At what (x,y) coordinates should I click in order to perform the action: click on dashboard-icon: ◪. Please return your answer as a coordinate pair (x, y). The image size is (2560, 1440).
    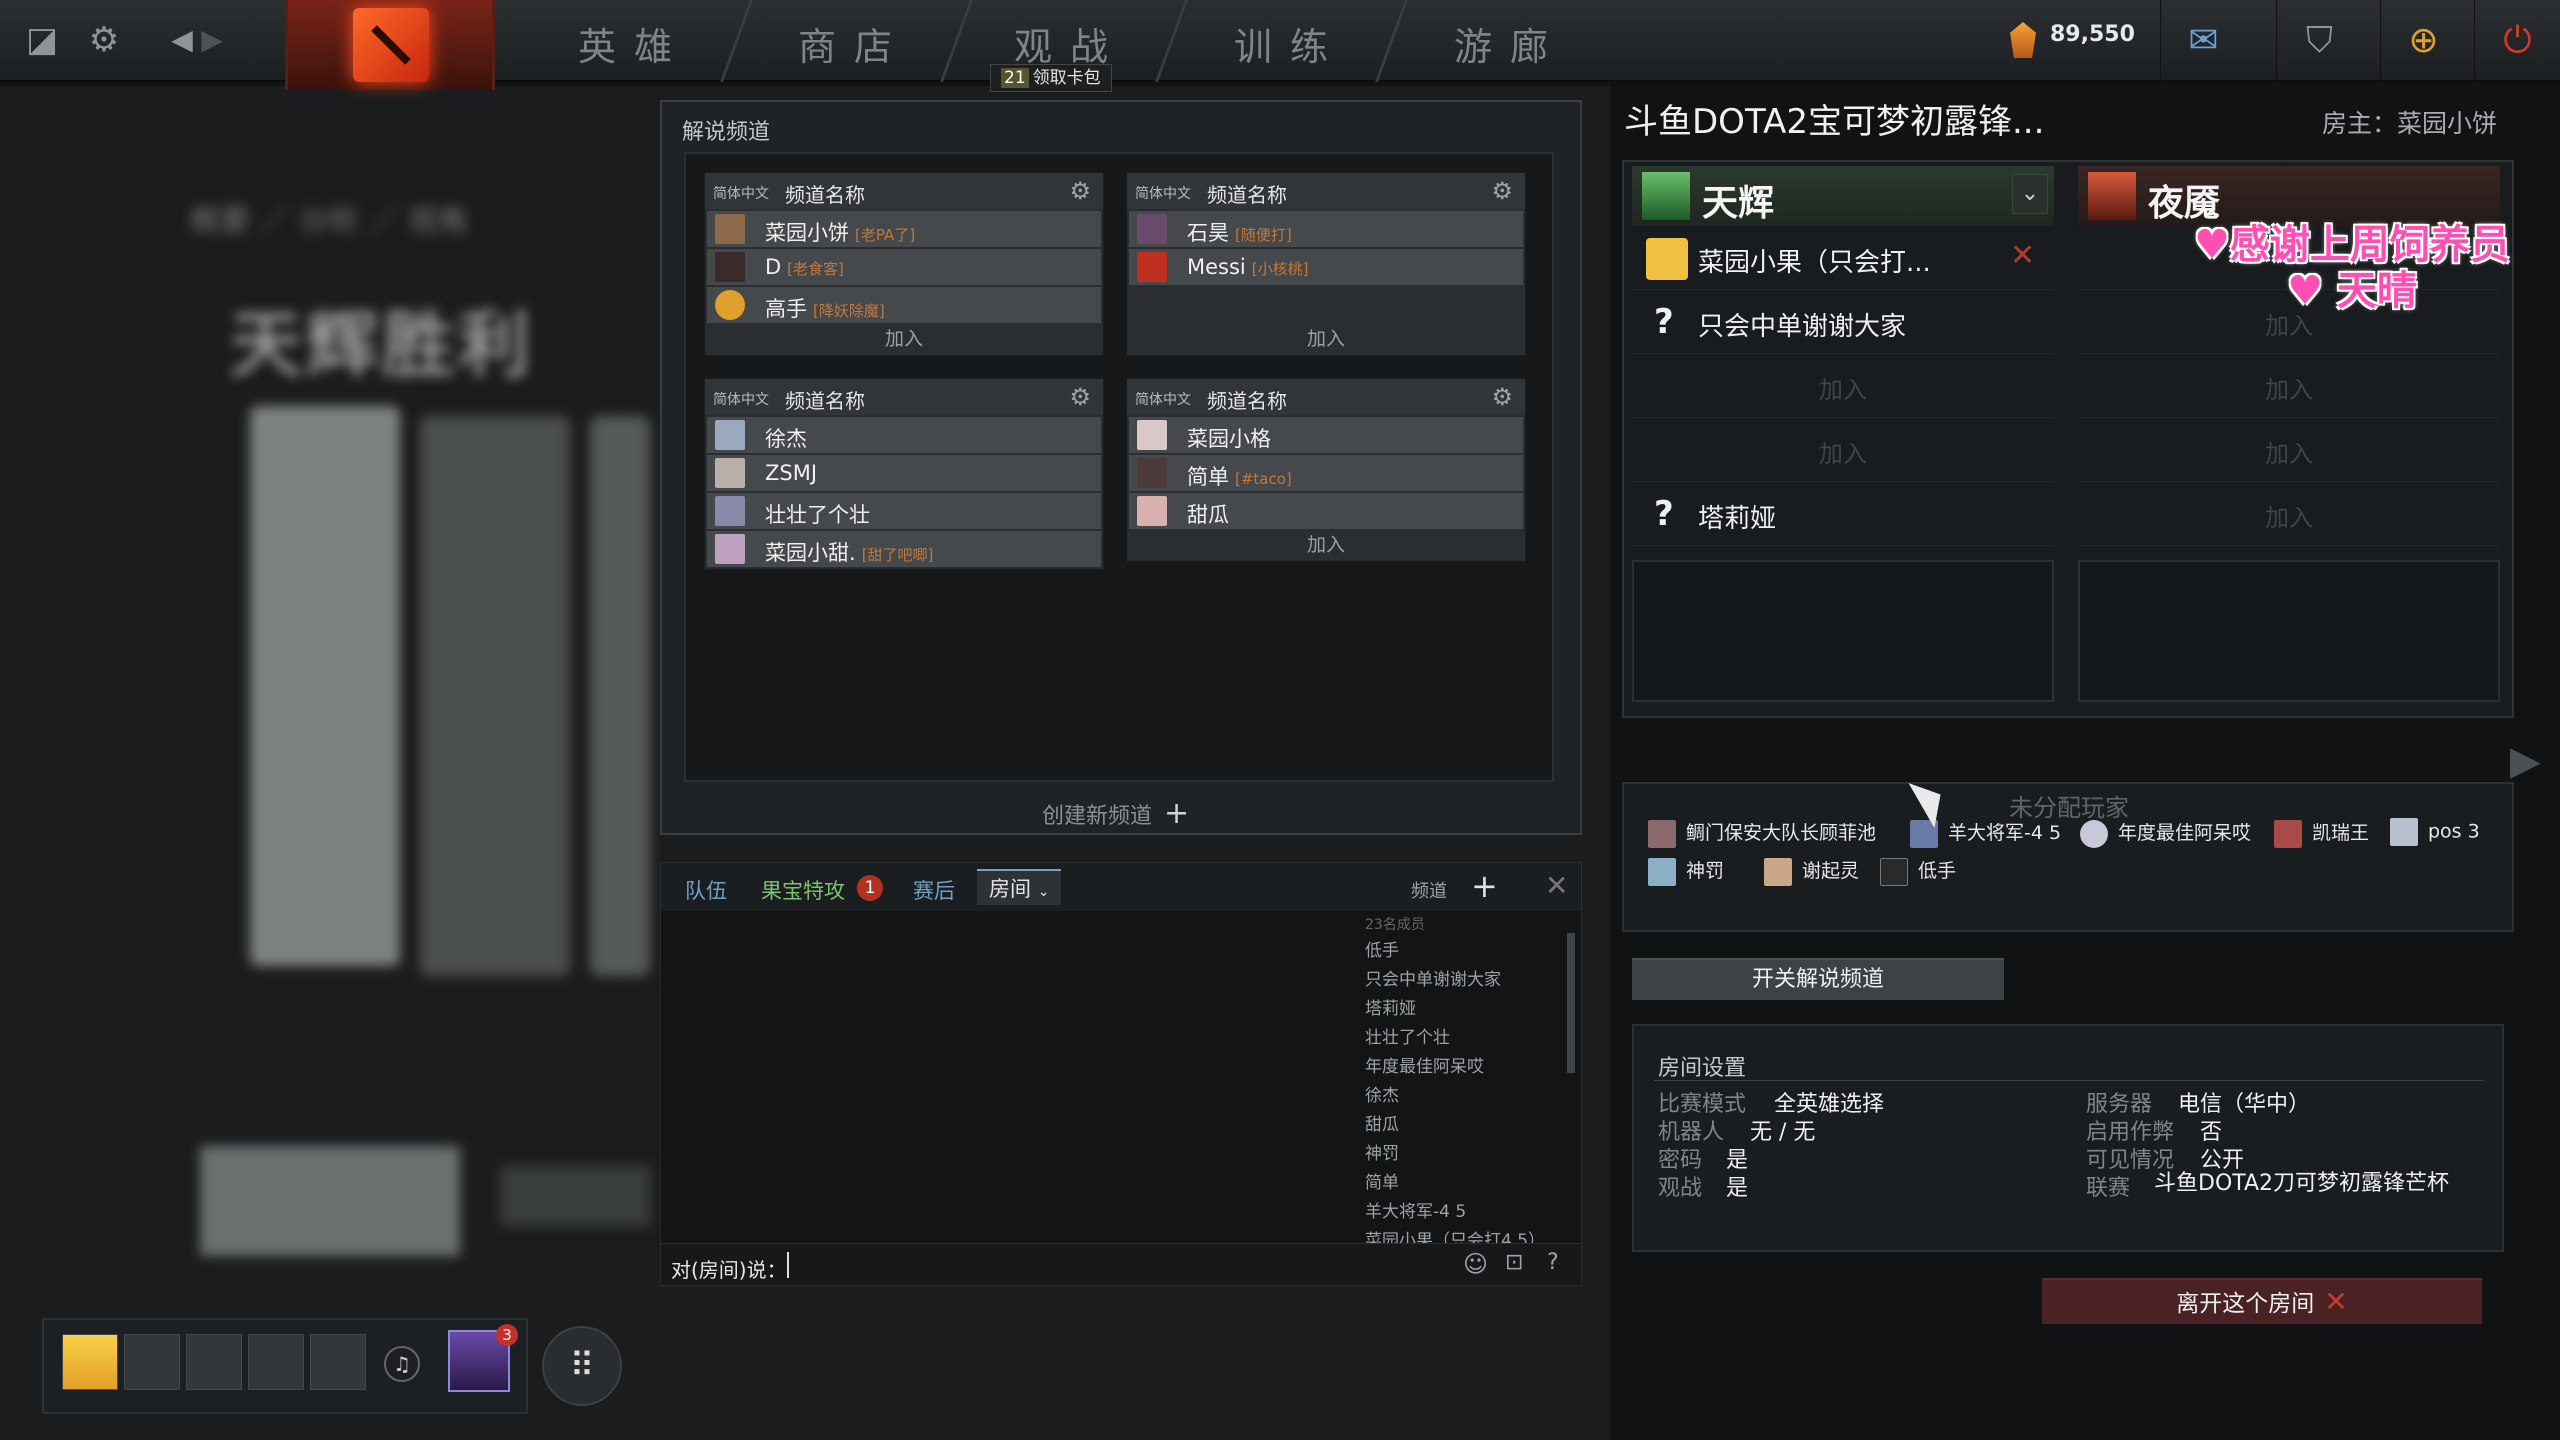
    Looking at the image, I should click on (42, 40).